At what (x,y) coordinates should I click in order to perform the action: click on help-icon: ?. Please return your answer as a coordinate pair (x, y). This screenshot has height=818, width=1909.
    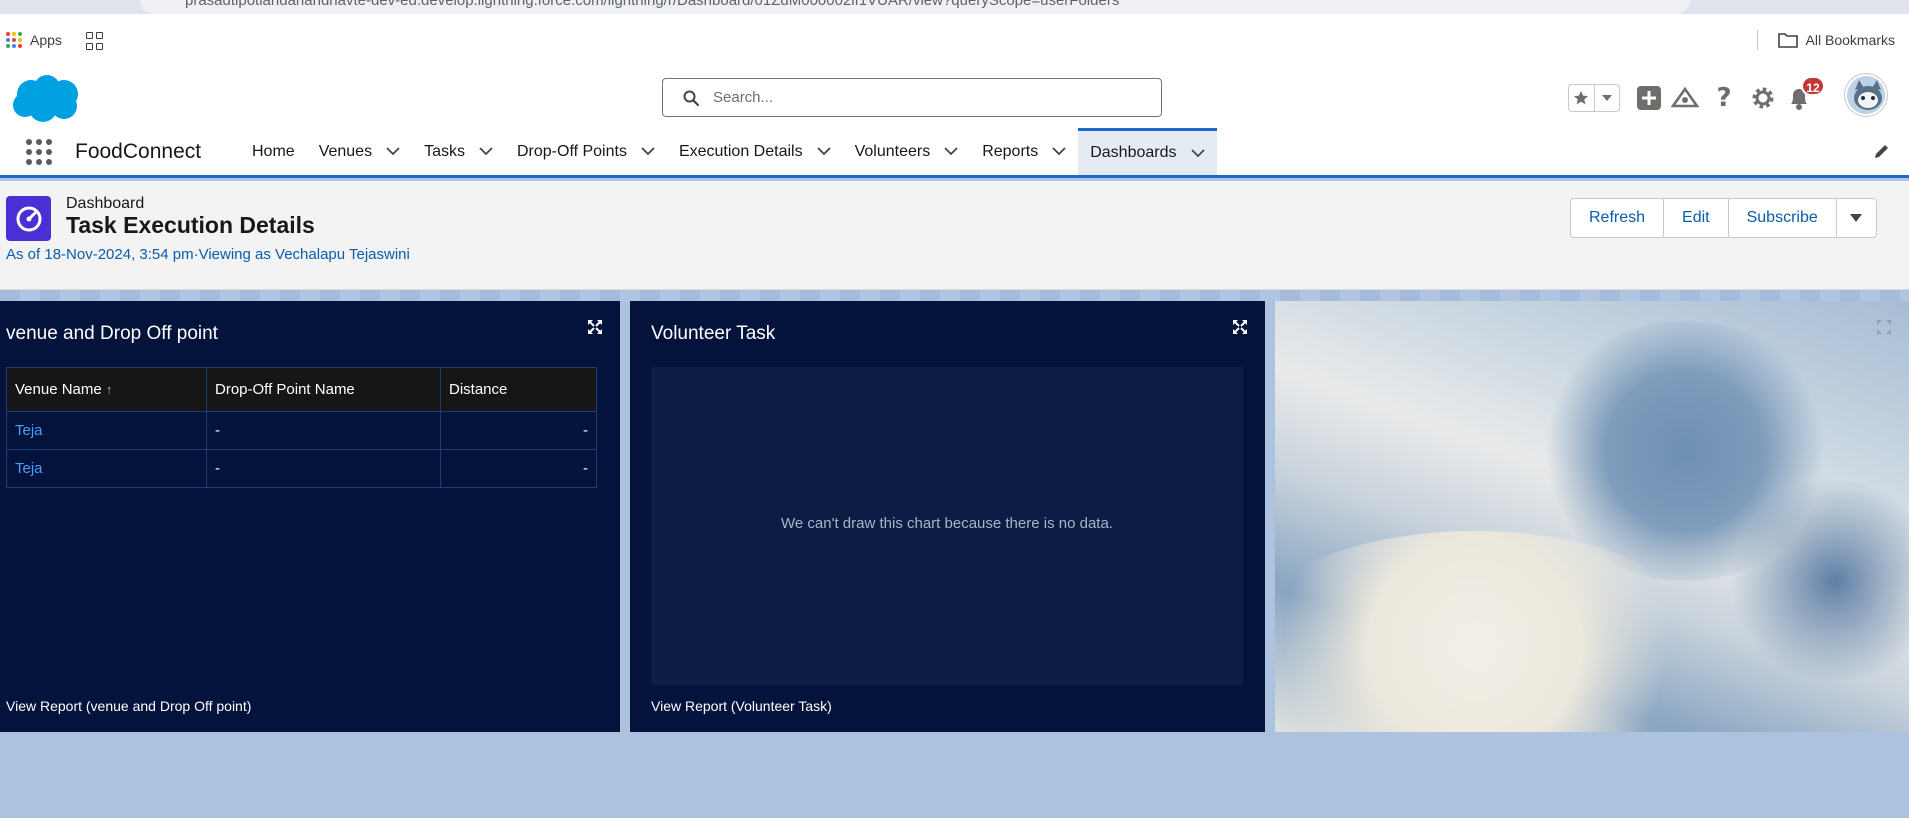
    Looking at the image, I should click on (1724, 98).